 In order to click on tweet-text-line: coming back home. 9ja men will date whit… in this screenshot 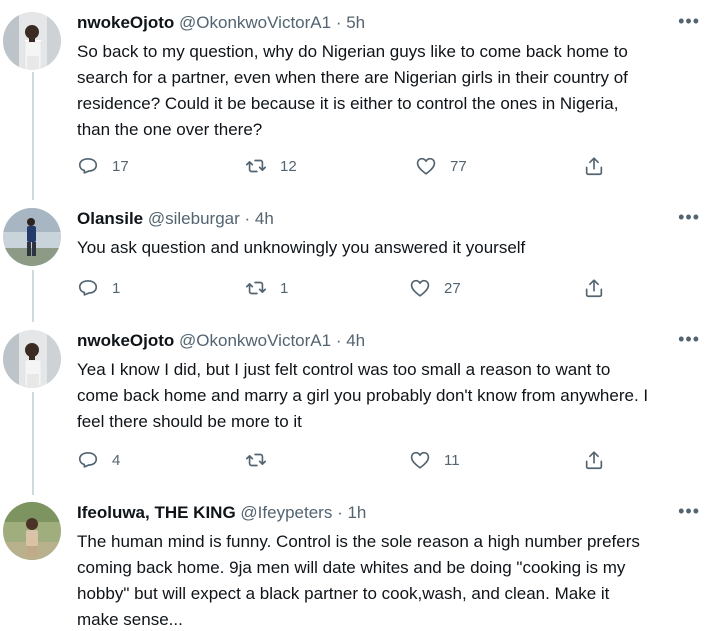, I will do `click(351, 567)`.